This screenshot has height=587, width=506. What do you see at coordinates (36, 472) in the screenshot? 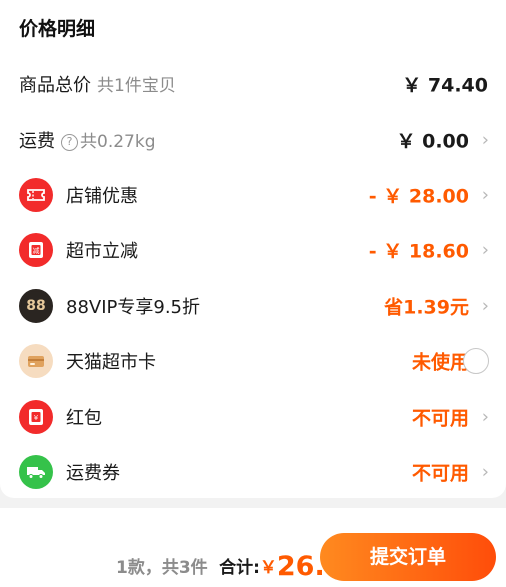
I see `truck-icon` at bounding box center [36, 472].